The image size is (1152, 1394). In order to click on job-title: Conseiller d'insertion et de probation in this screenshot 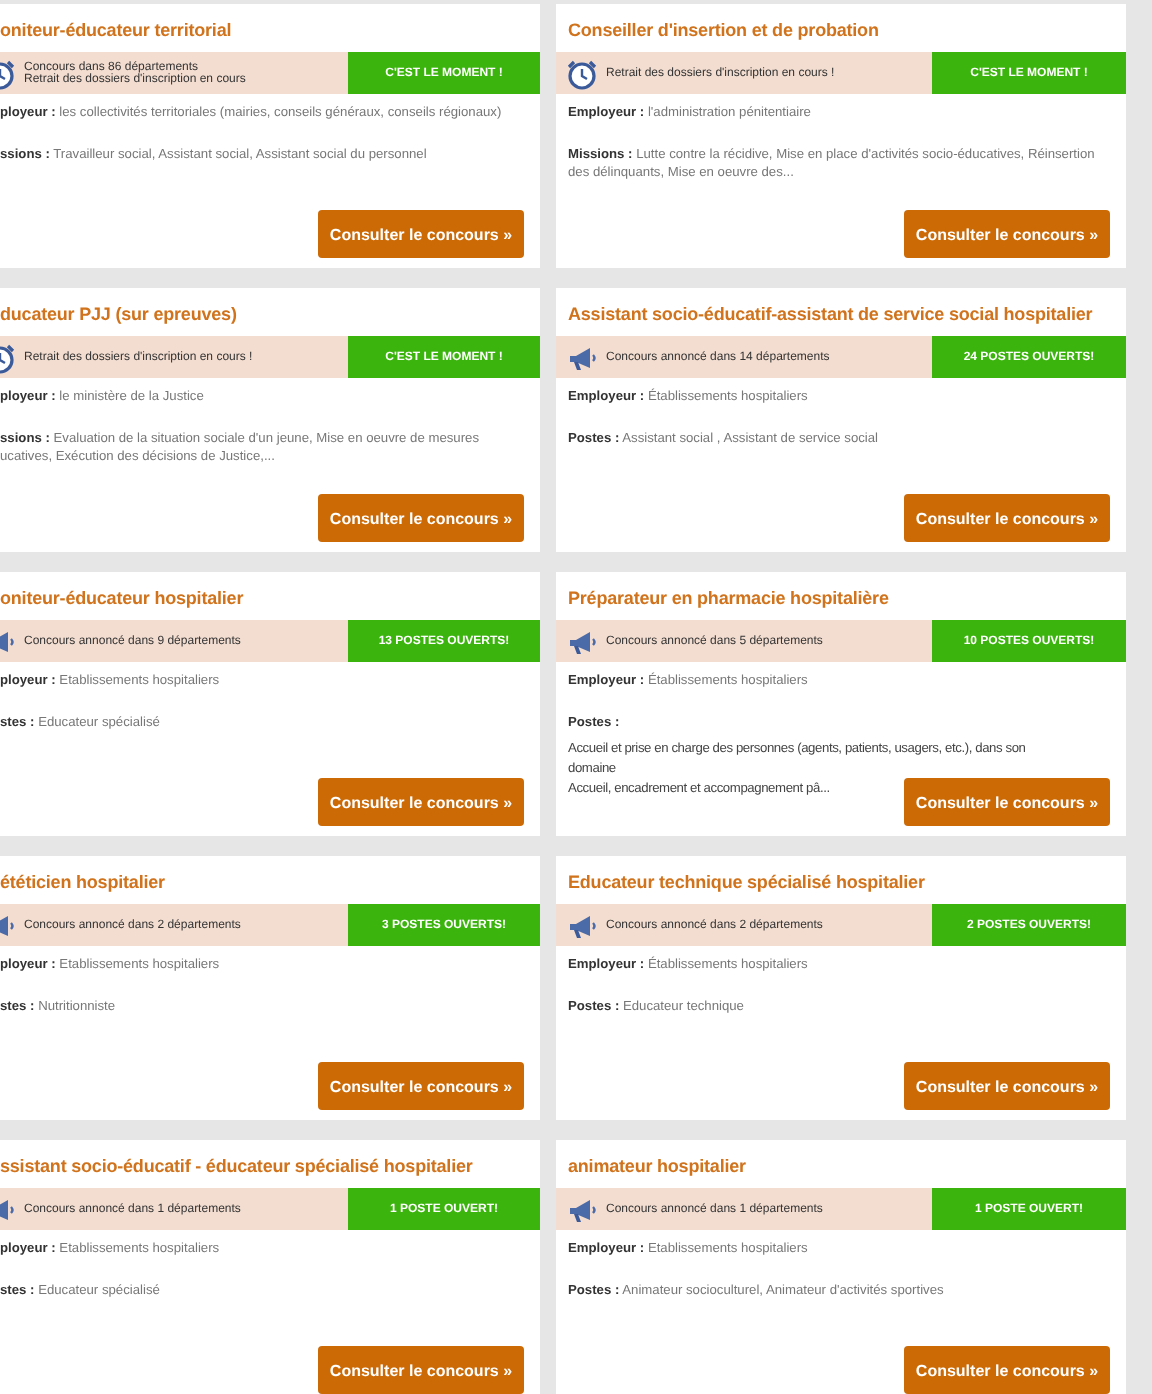, I will do `click(724, 31)`.